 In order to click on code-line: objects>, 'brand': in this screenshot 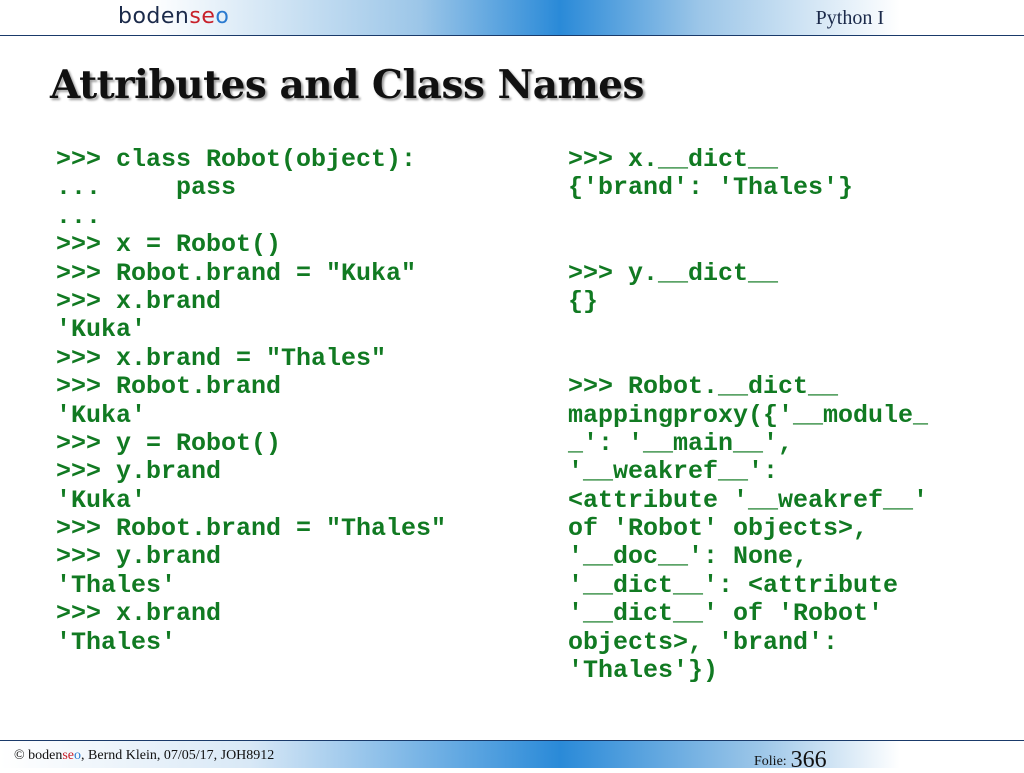, I will do `click(703, 642)`.